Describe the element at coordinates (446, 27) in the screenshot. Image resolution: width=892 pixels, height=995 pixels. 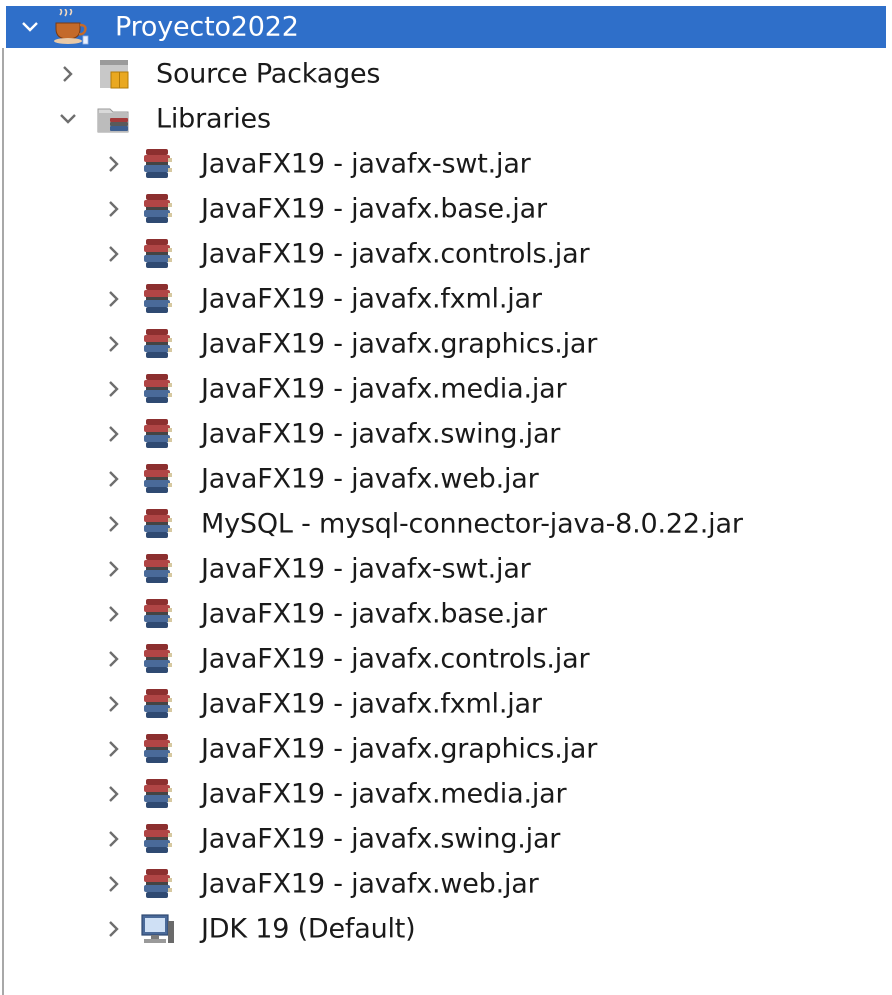
I see `tree-node-project: Proyecto2022` at that location.